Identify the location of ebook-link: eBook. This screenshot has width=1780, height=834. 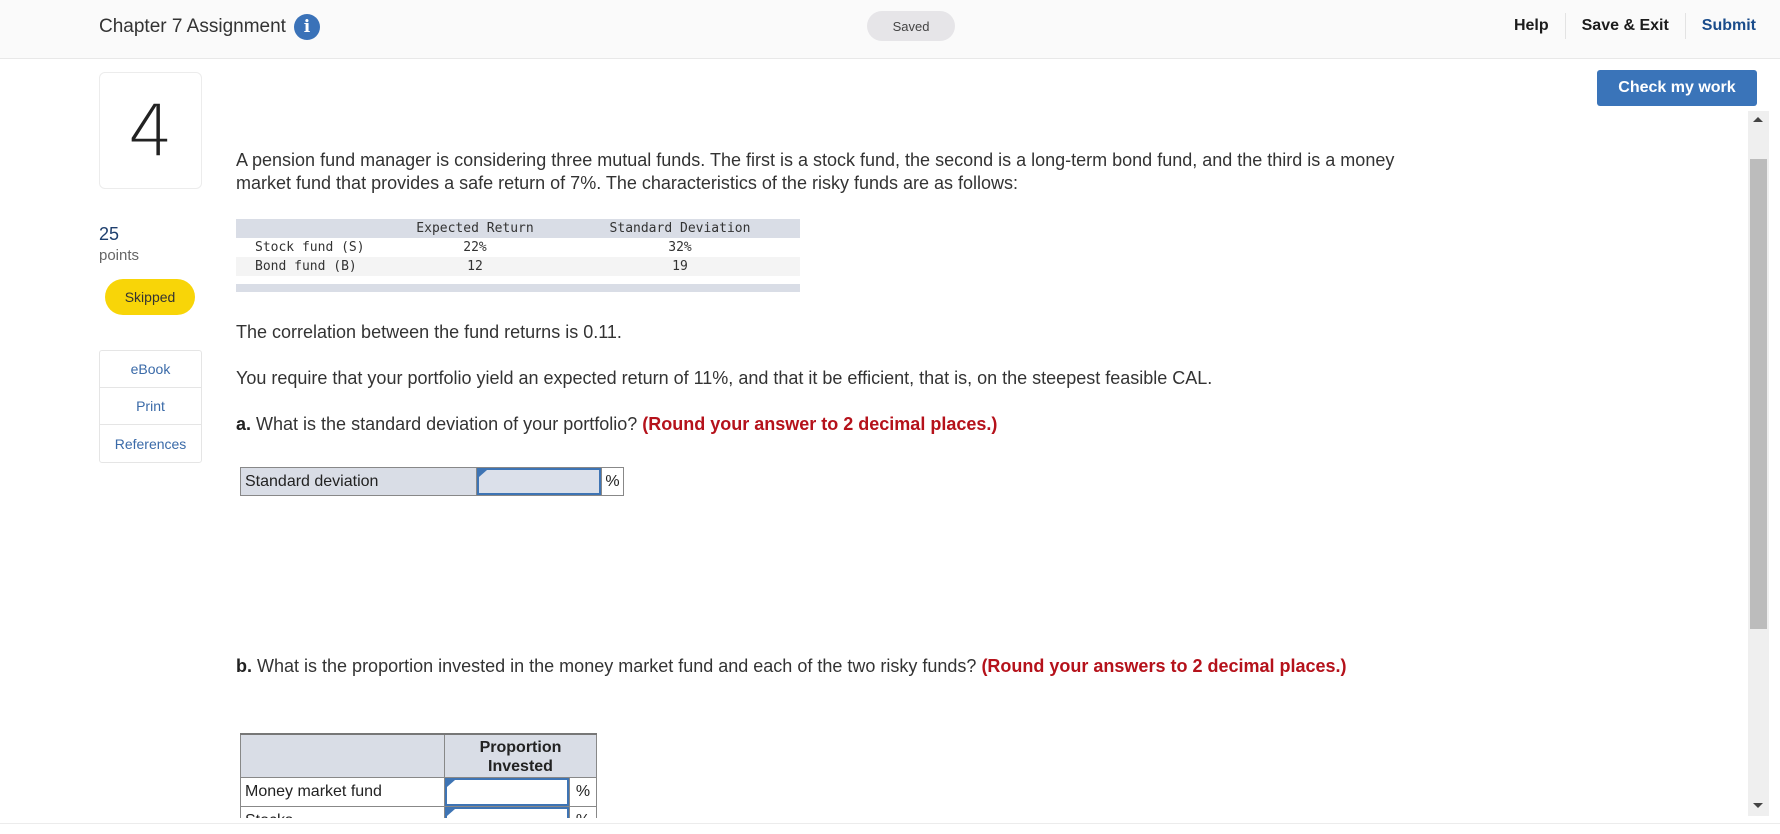
(150, 369).